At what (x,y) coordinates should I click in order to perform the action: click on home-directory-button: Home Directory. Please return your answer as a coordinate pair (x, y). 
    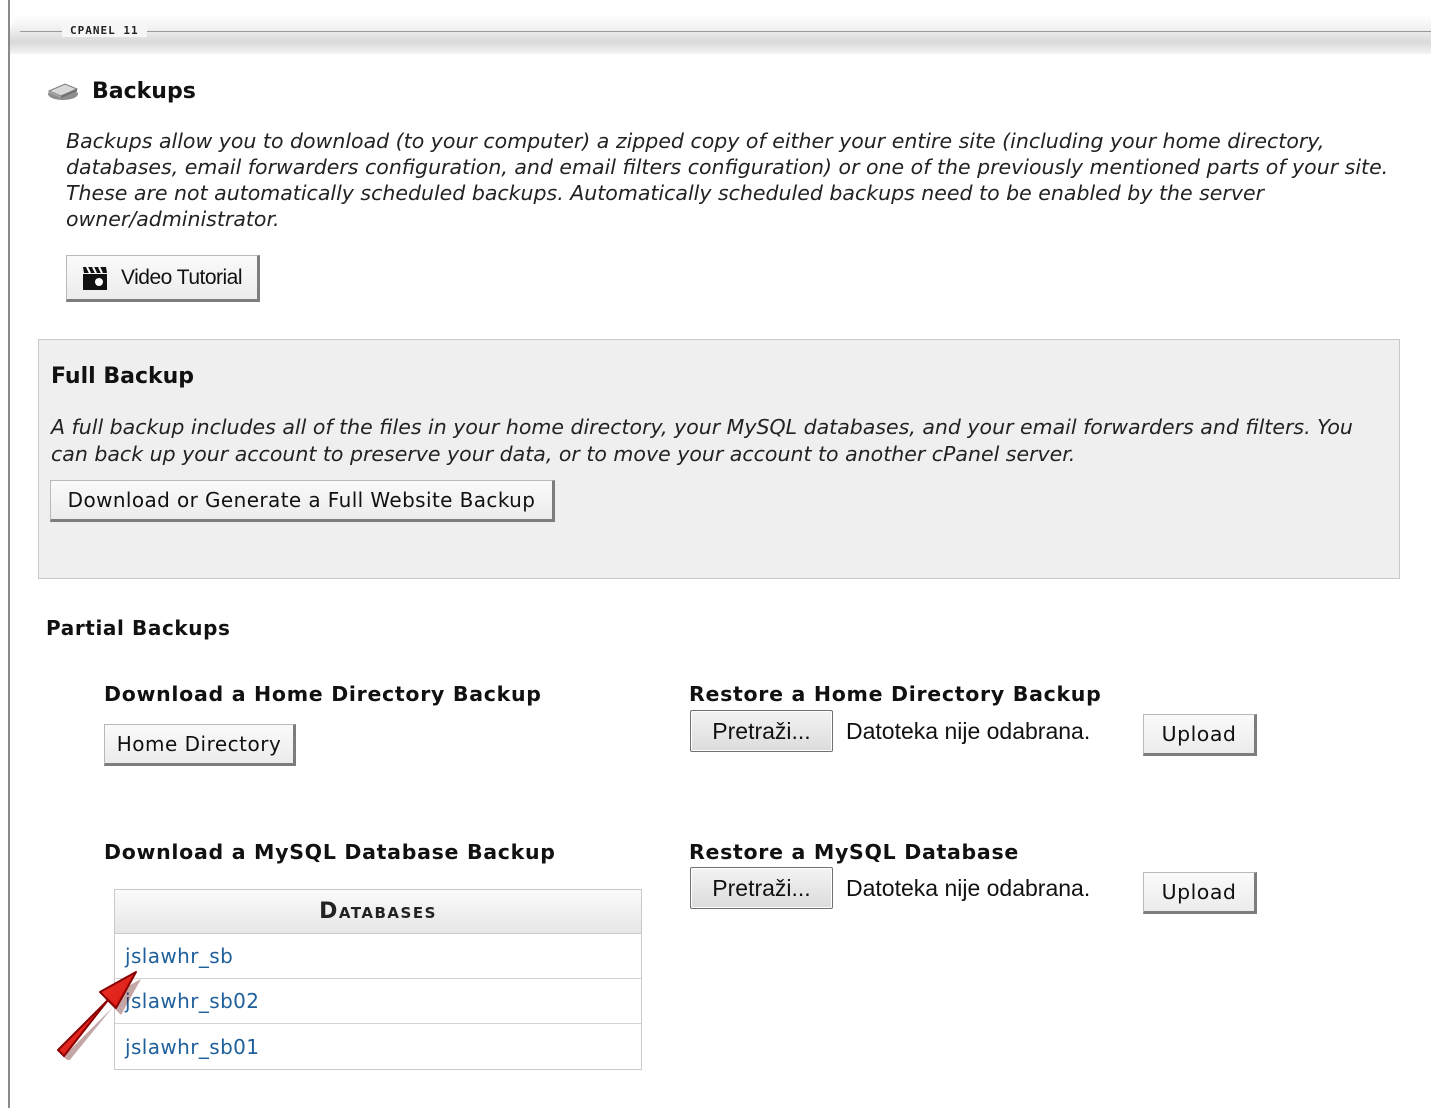
    Looking at the image, I should click on (200, 745).